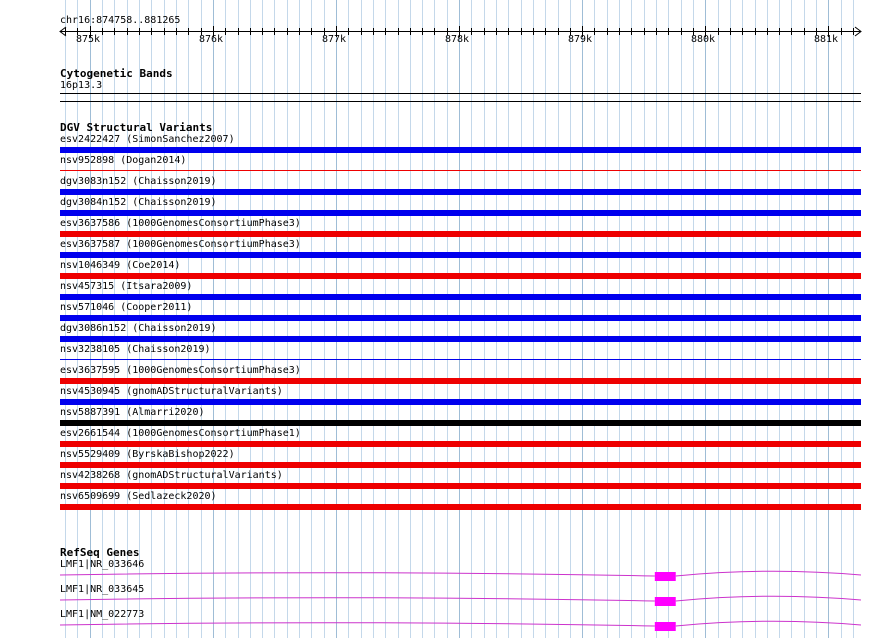 The width and height of the screenshot is (890, 638). What do you see at coordinates (460, 623) in the screenshot?
I see `refseq-intron-line` at bounding box center [460, 623].